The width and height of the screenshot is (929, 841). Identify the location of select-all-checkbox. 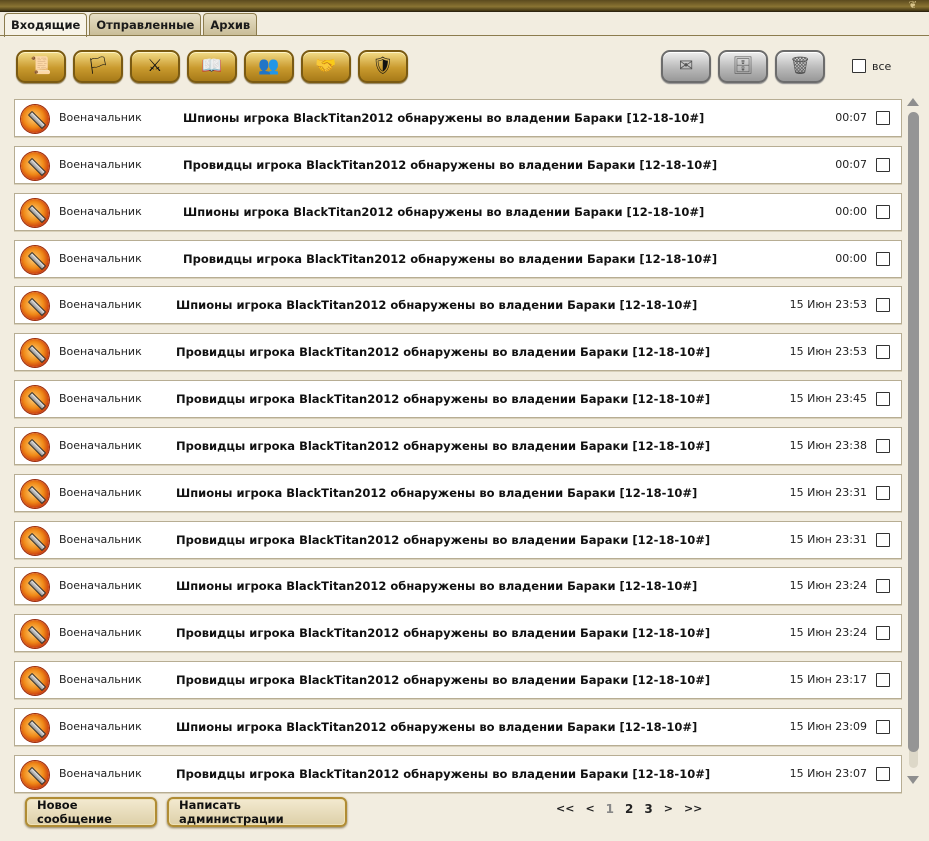
(859, 66).